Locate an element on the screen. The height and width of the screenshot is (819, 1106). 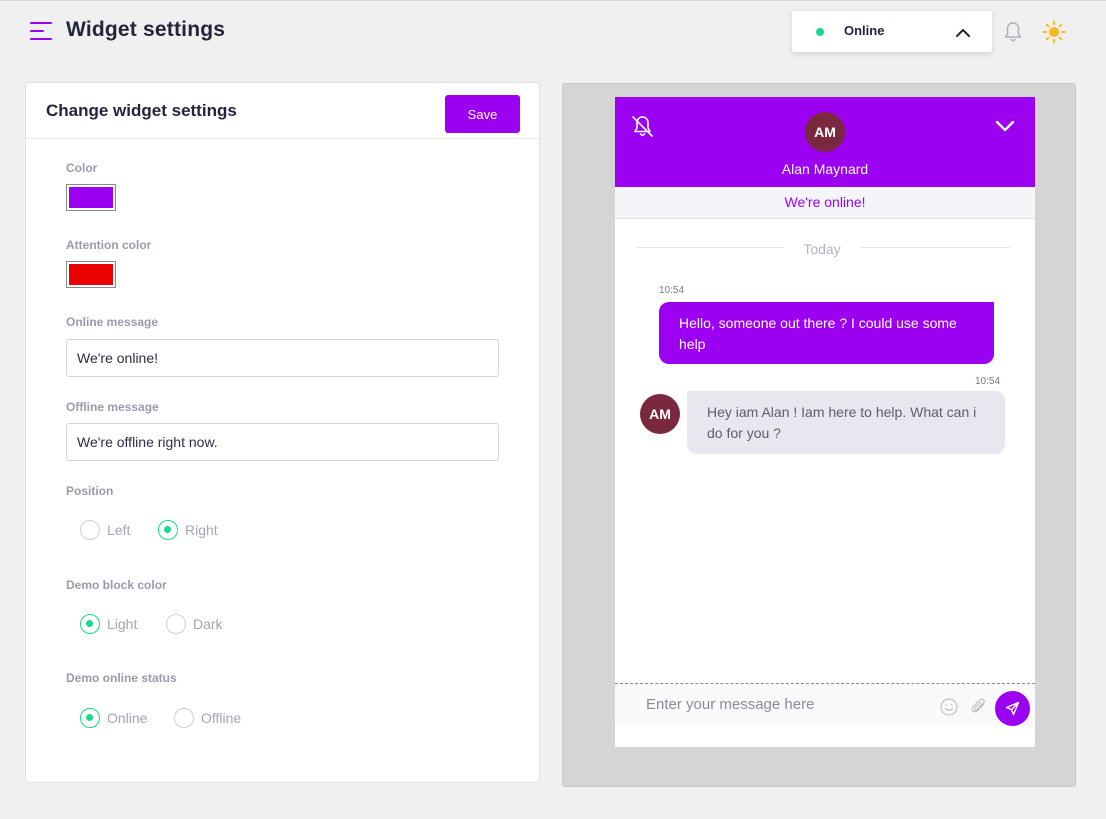
status-label: Online is located at coordinates (864, 30).